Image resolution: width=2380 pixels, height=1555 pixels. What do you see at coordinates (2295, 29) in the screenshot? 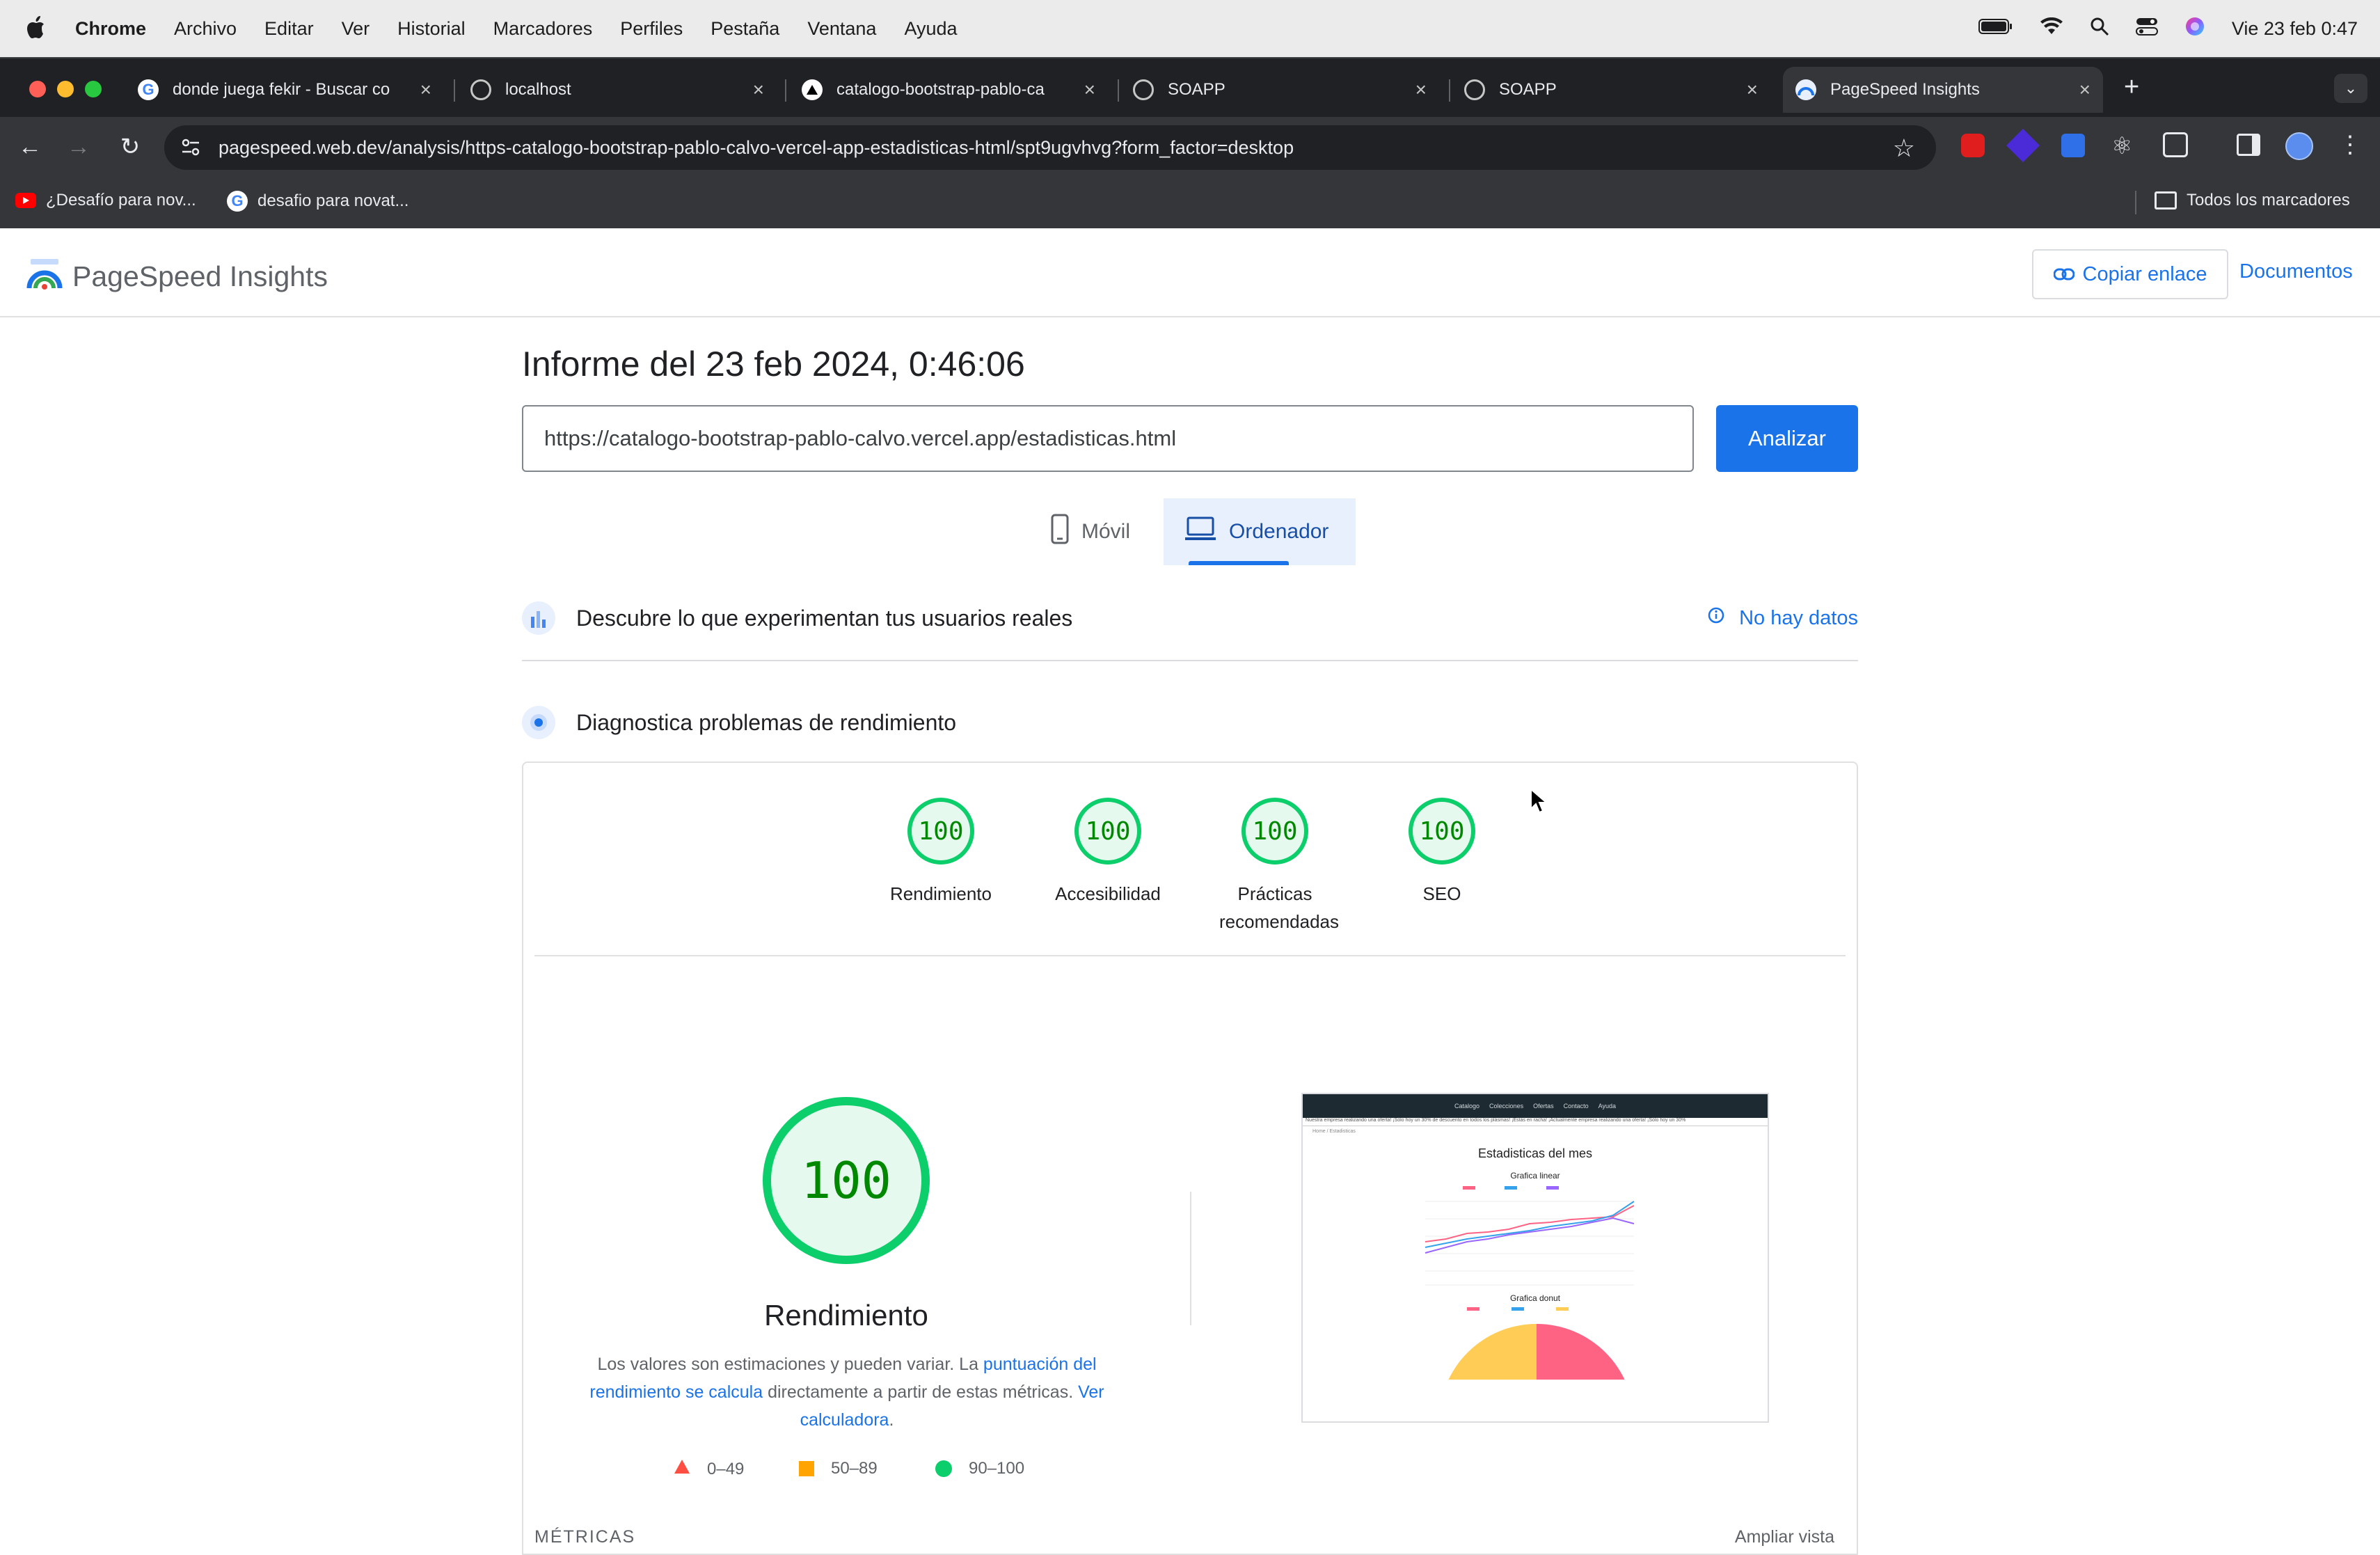
I see `menubar-clock: Vie 23 feb 0:47` at bounding box center [2295, 29].